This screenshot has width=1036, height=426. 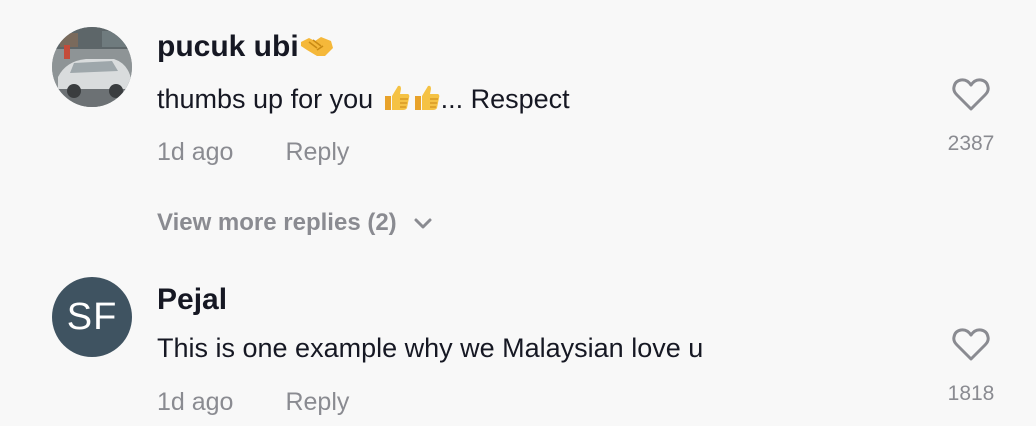 I want to click on comment-time: 1d ago, so click(x=195, y=402).